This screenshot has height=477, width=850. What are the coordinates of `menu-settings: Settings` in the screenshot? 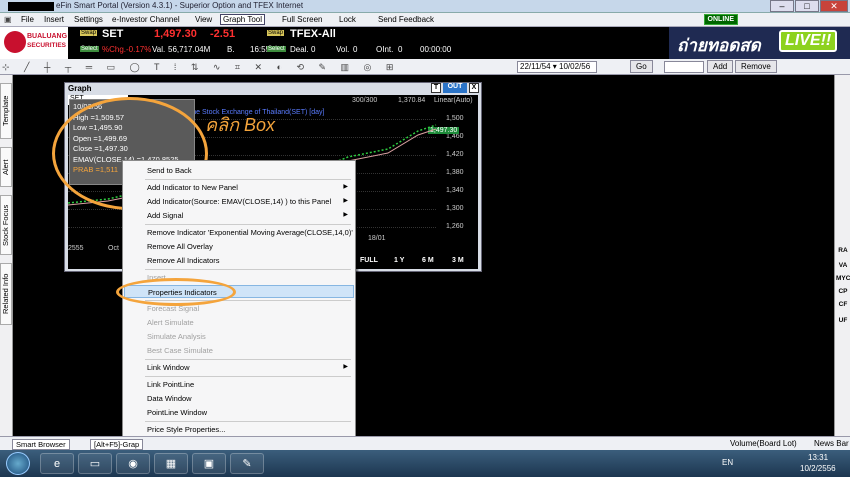 It's located at (88, 19).